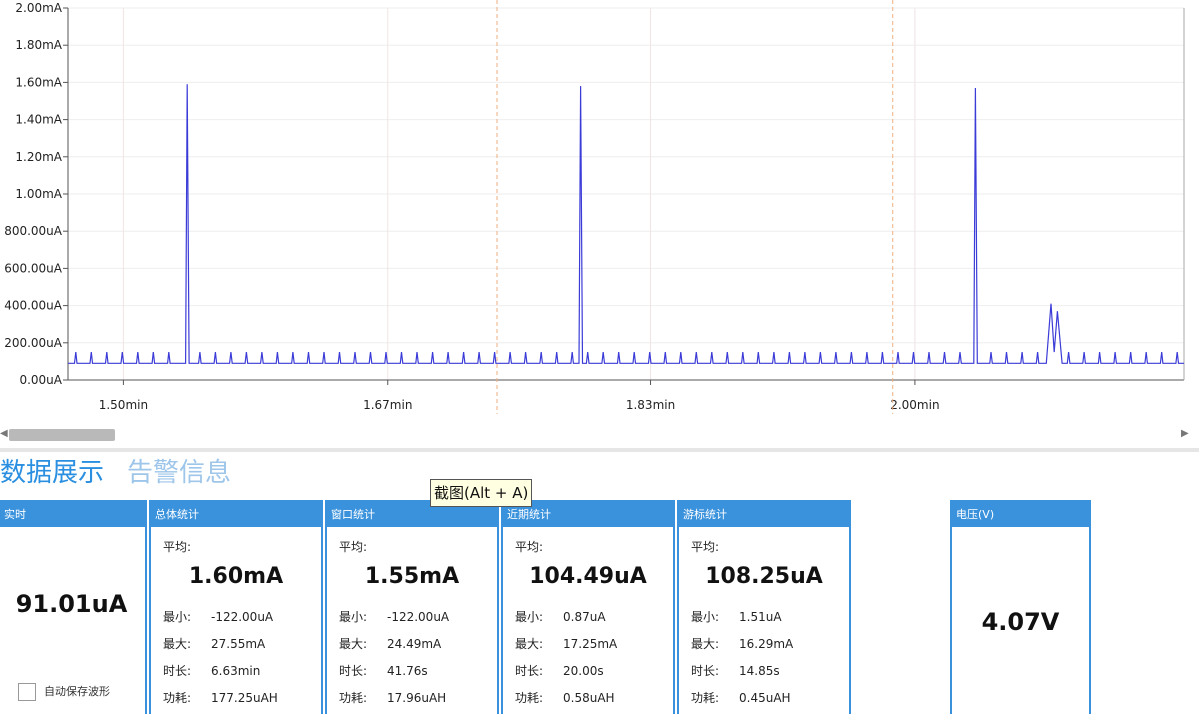 Image resolution: width=1199 pixels, height=714 pixels. I want to click on voltage-value: 4.07V, so click(1020, 622).